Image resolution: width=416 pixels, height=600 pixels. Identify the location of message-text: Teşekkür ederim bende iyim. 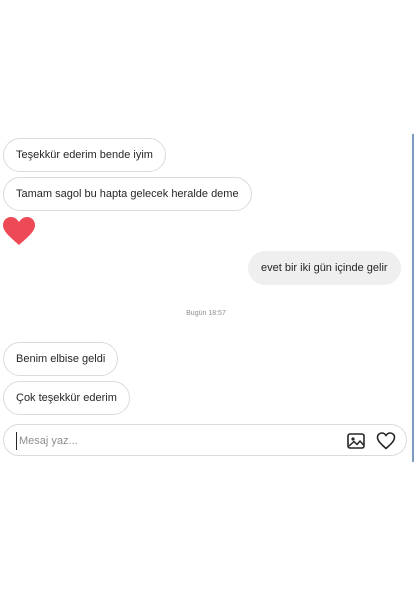
(84, 155).